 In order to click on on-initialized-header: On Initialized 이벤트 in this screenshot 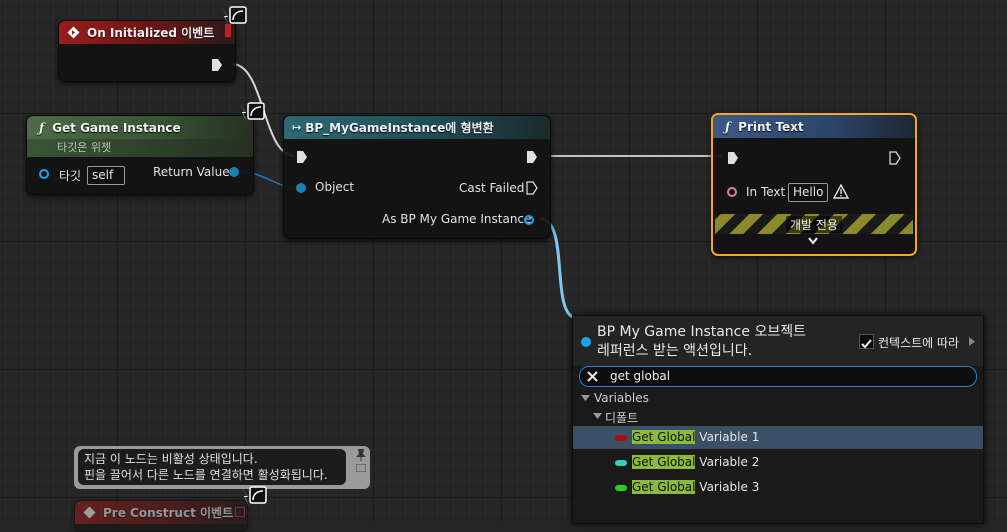, I will do `click(147, 32)`.